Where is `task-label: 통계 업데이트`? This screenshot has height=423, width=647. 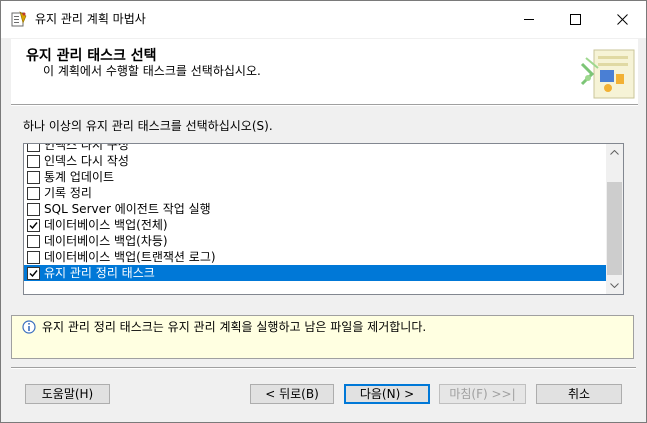 task-label: 통계 업데이트 is located at coordinates (79, 177).